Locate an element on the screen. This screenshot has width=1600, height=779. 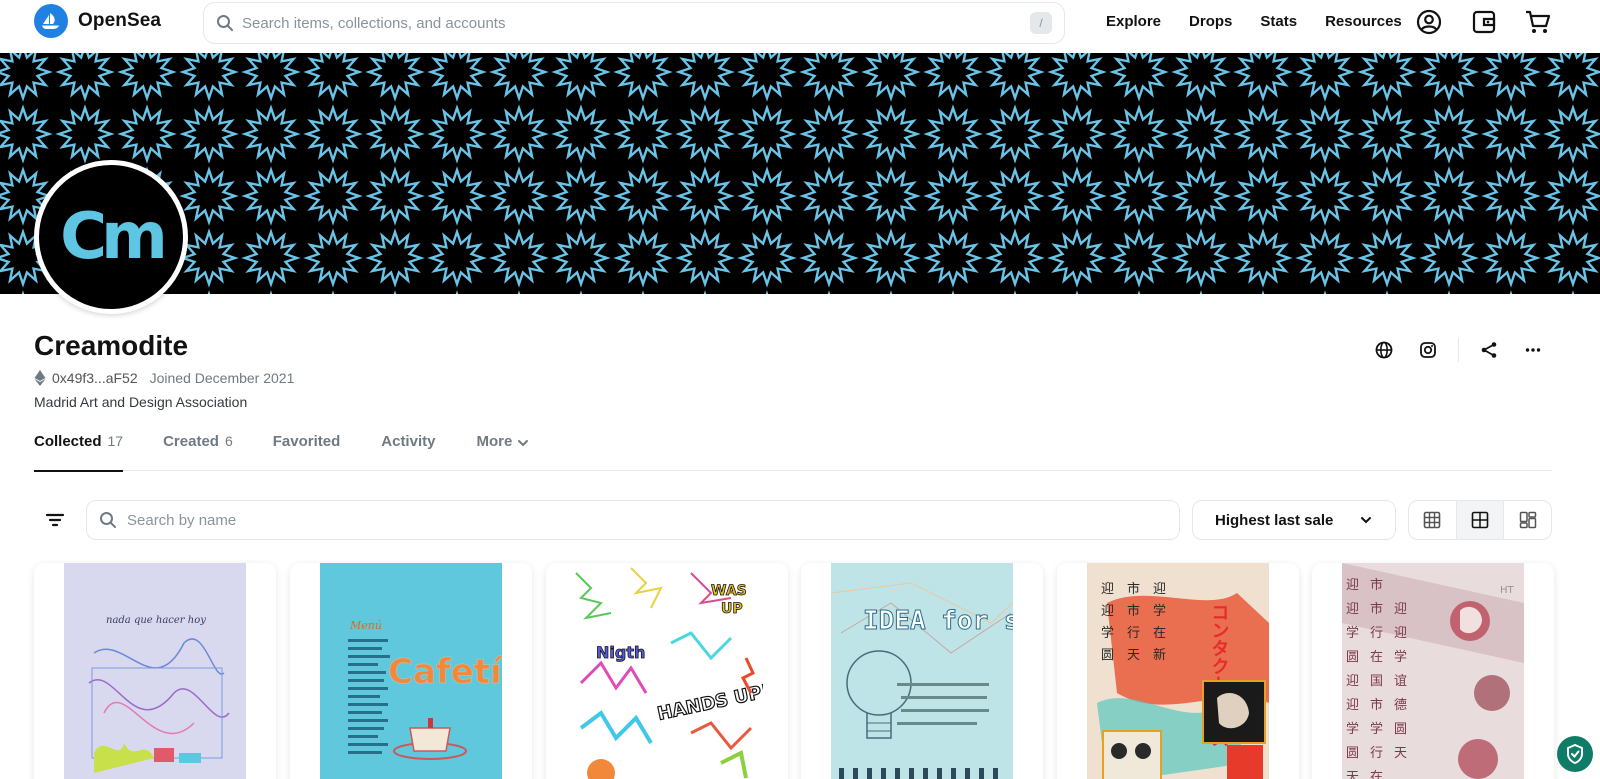
profile-actions is located at coordinates (1458, 350).